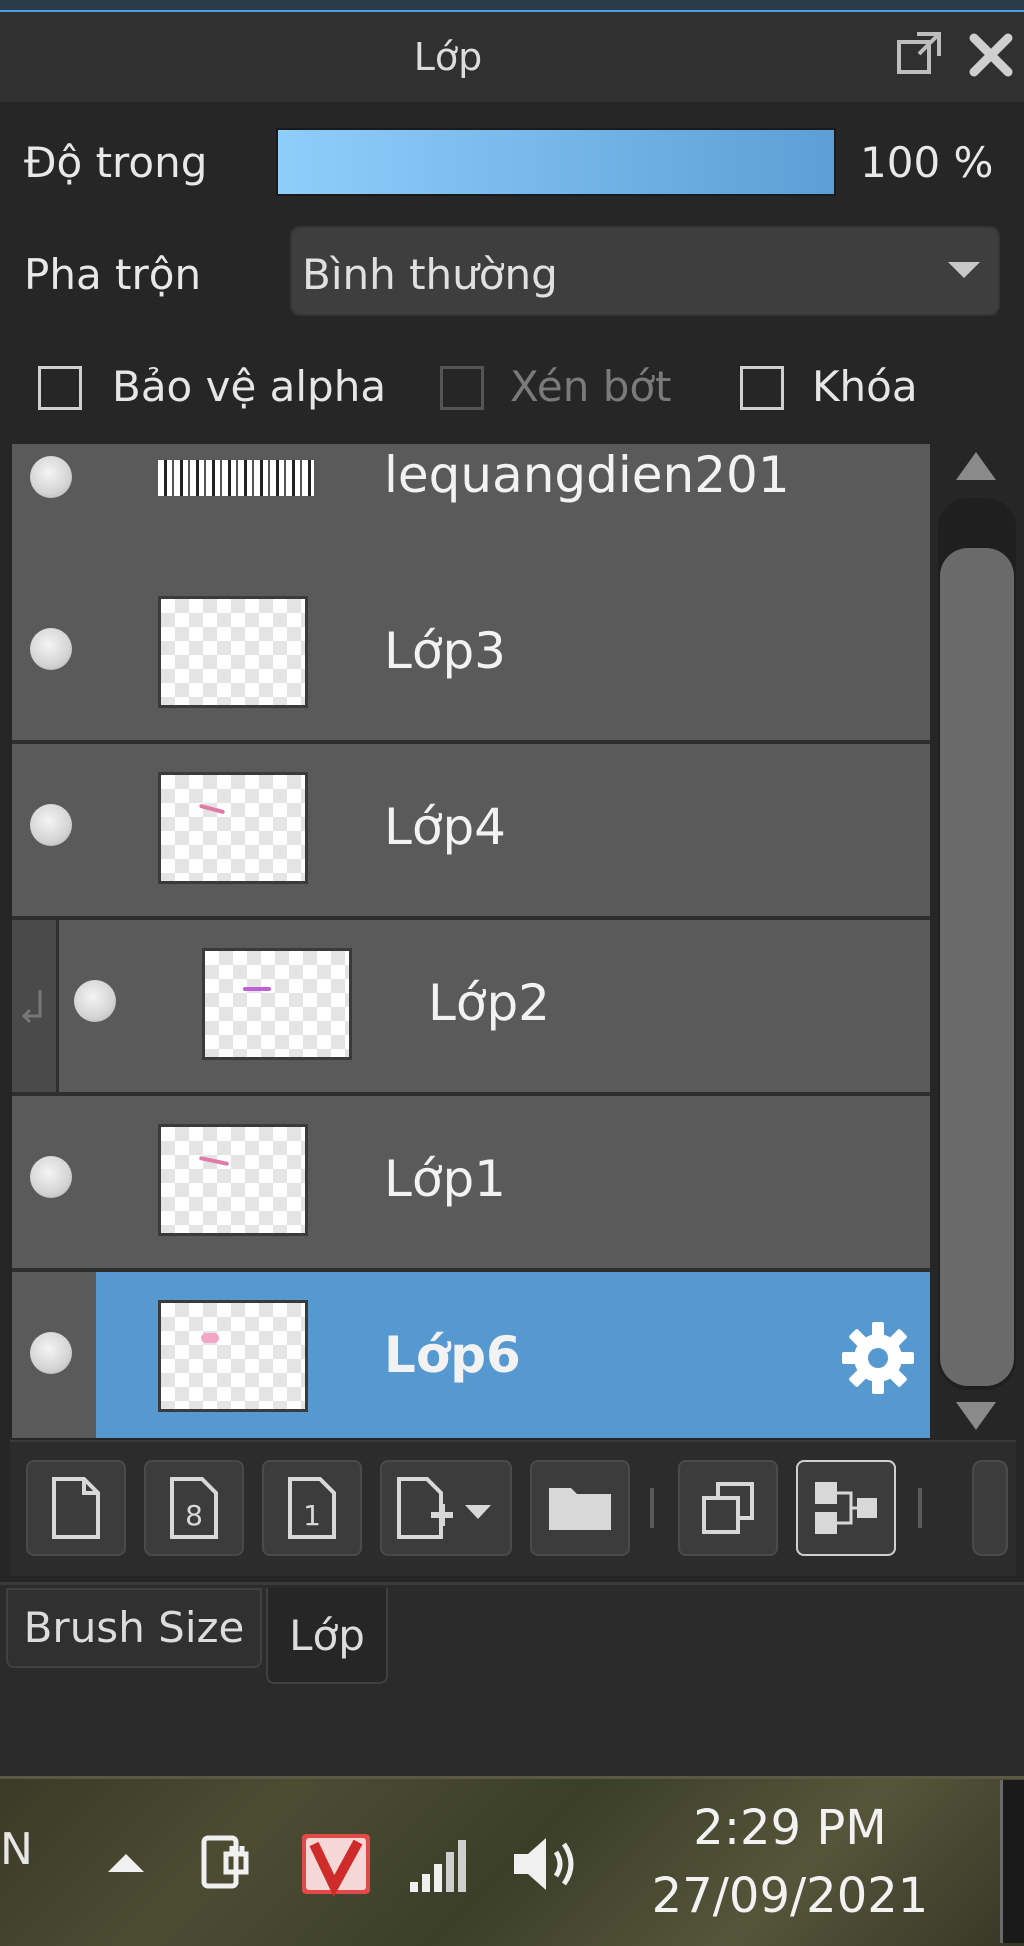  What do you see at coordinates (546, 1864) in the screenshot?
I see `volume-icon` at bounding box center [546, 1864].